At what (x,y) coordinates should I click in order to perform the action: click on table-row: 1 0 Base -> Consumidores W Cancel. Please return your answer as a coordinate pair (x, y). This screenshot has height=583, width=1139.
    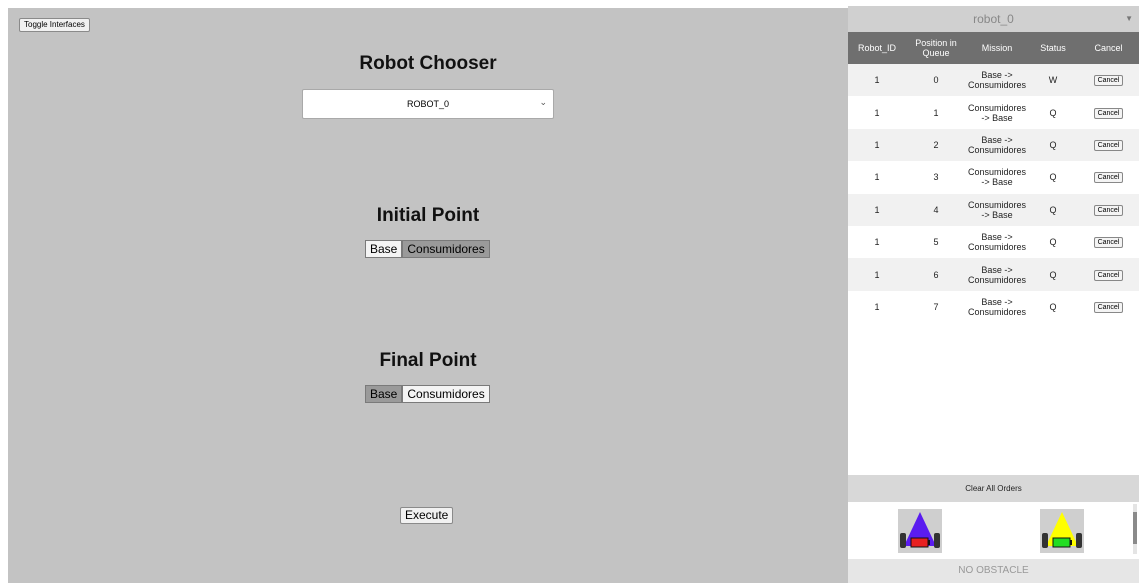
    Looking at the image, I should click on (993, 80).